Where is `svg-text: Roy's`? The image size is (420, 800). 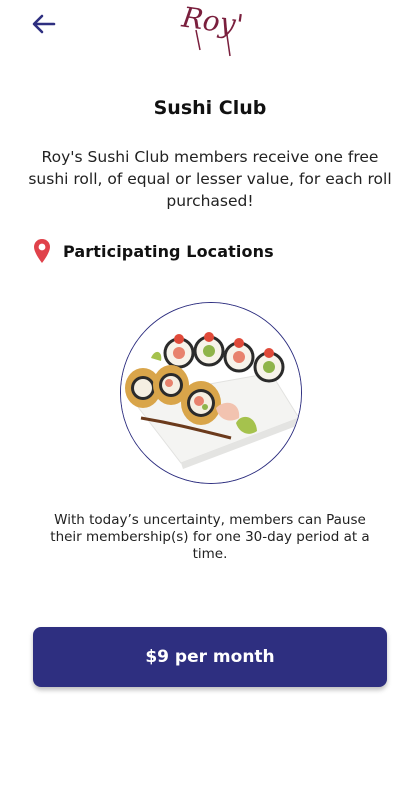 svg-text: Roy's is located at coordinates (210, 21).